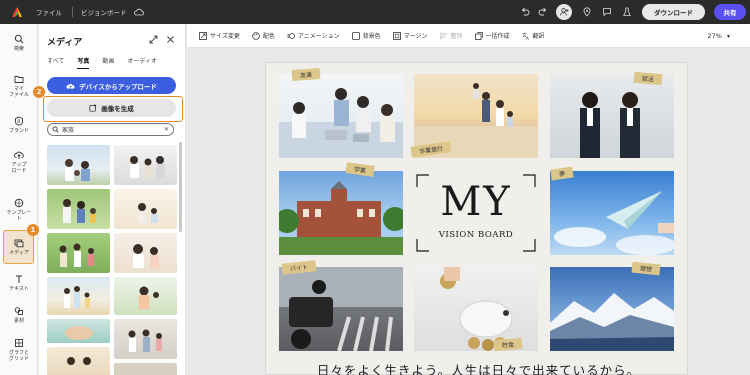 The image size is (750, 375). Describe the element at coordinates (366, 35) in the screenshot. I see `background-color-button: 背景色` at that location.